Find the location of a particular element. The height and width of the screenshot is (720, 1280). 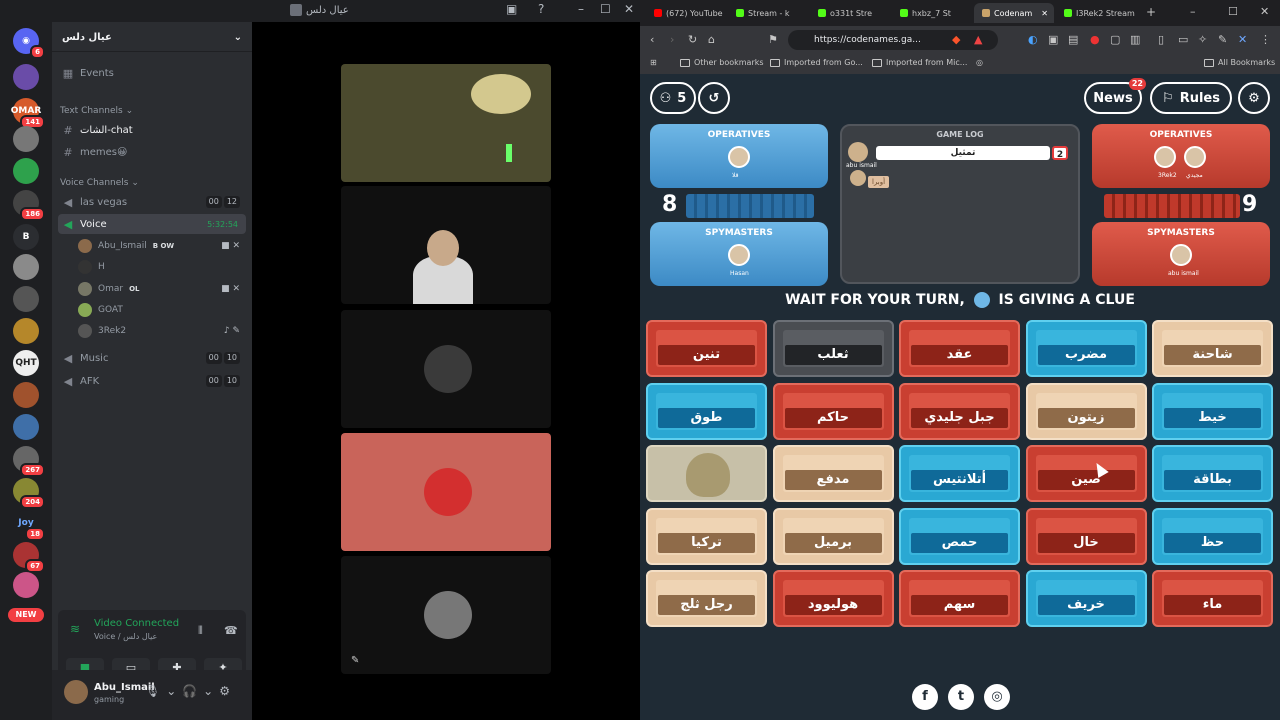

word-card: سهم is located at coordinates (959, 598).